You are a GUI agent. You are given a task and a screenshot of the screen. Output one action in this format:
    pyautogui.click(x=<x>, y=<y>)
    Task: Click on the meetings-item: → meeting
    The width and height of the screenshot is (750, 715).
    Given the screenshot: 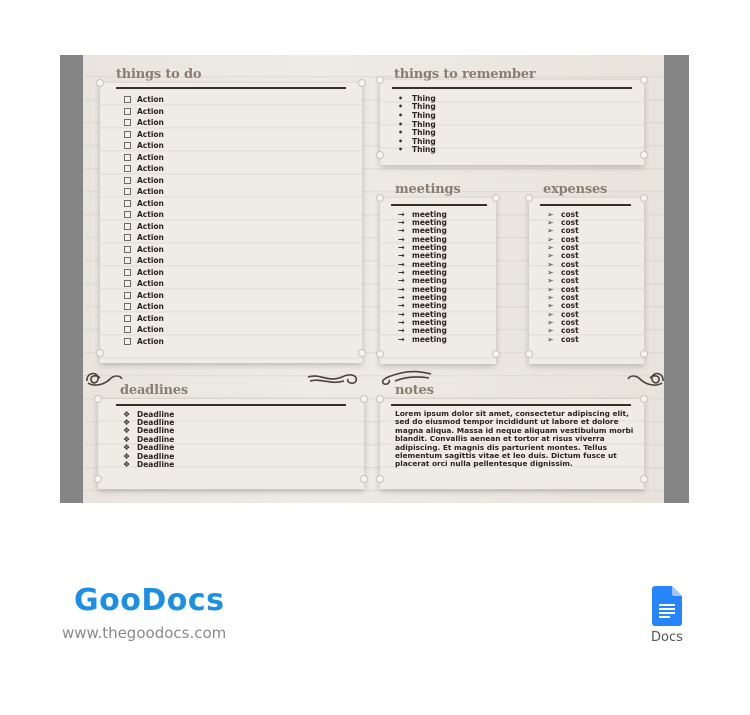 What is the action you would take?
    pyautogui.click(x=422, y=339)
    